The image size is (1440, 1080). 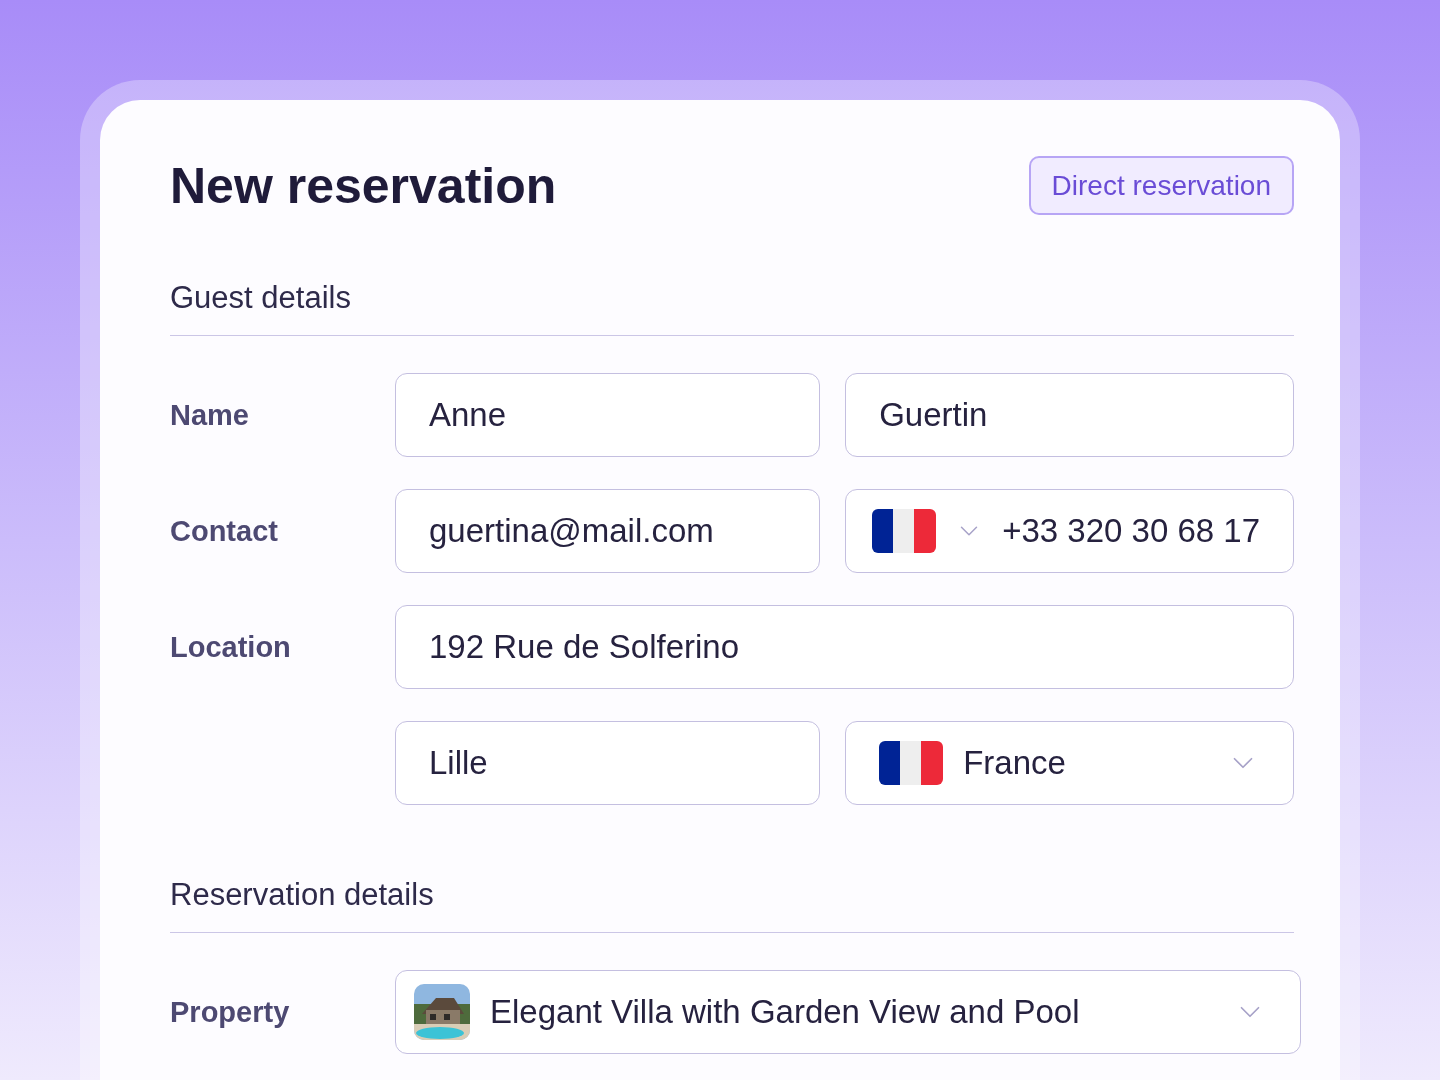 What do you see at coordinates (732, 905) in the screenshot?
I see `section-title: Reservation details` at bounding box center [732, 905].